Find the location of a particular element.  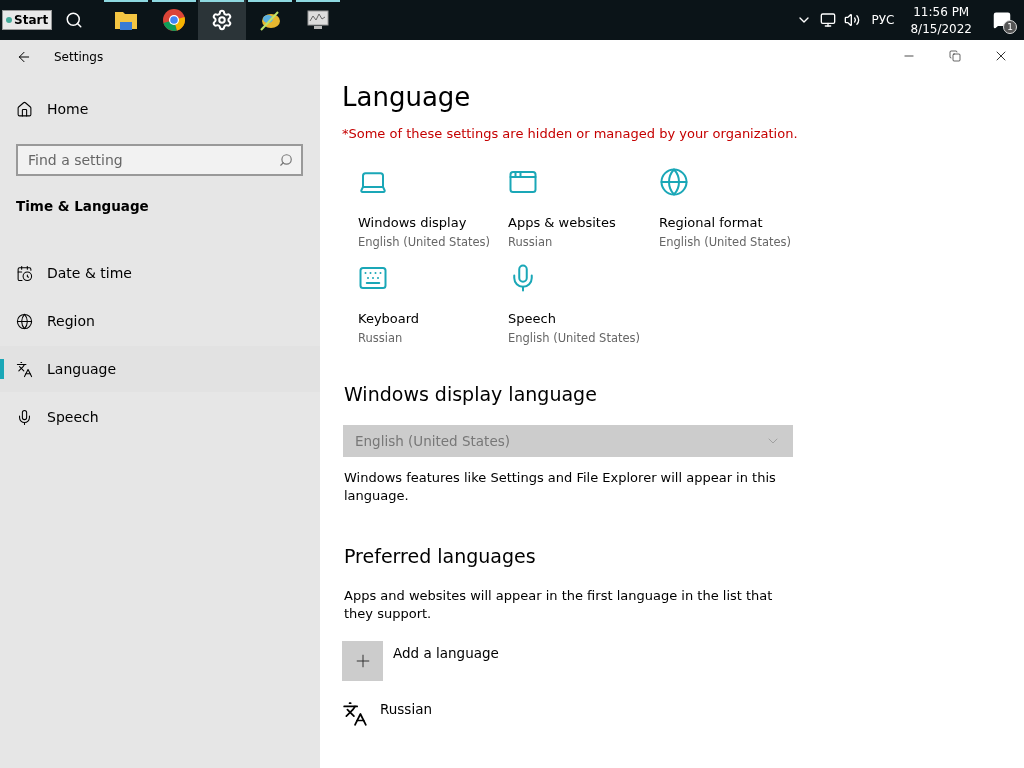

monitor-icon is located at coordinates (318, 20).